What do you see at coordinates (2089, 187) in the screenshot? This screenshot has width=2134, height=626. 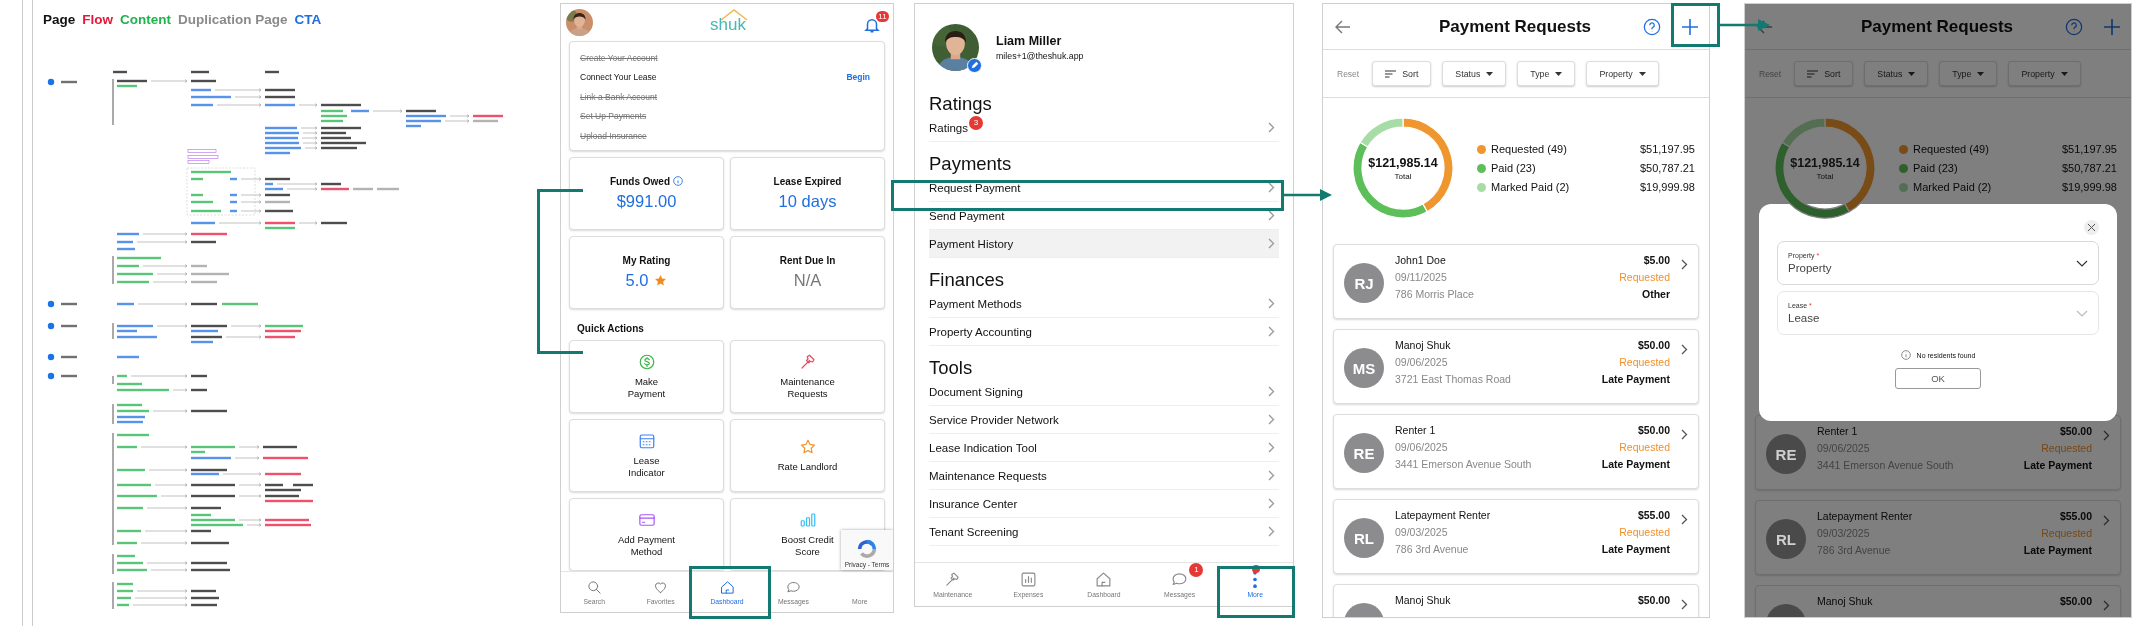 I see `legend-amount: $19,999.98` at bounding box center [2089, 187].